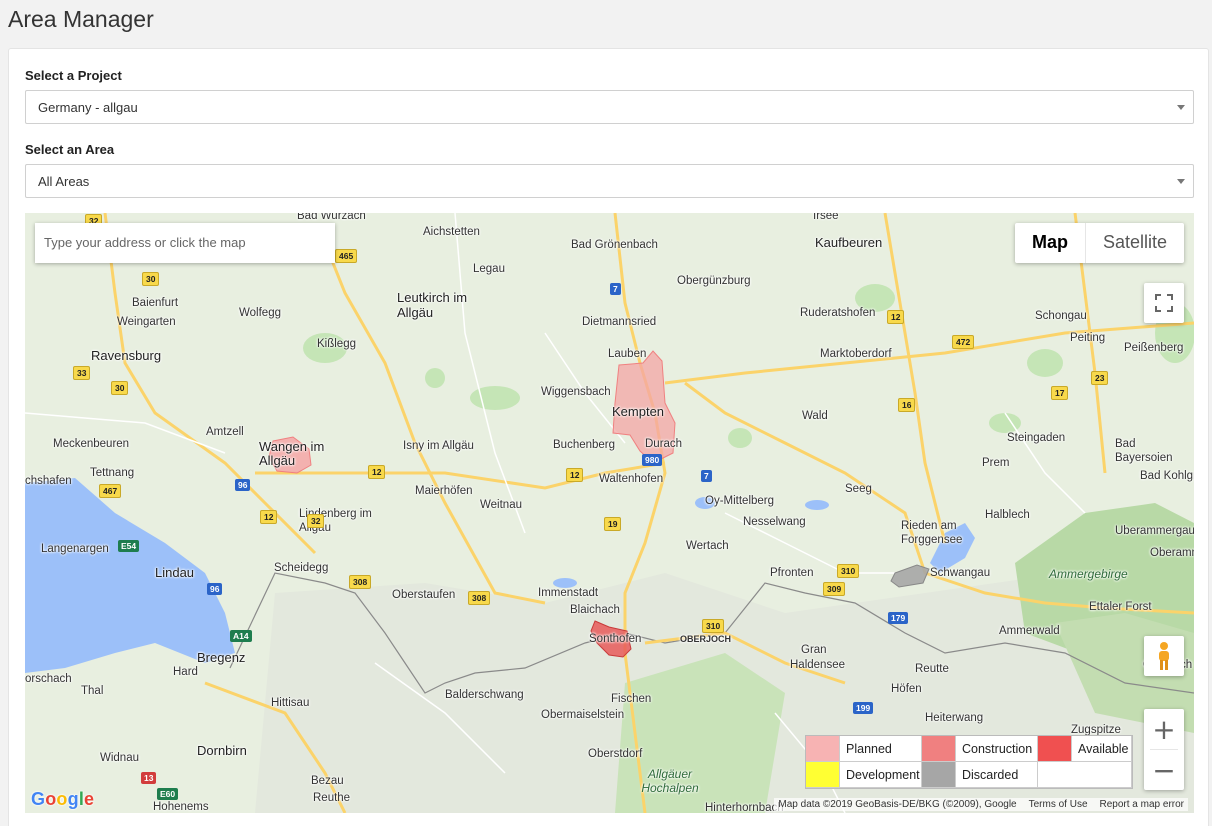  I want to click on place-label: Weitnau, so click(501, 505).